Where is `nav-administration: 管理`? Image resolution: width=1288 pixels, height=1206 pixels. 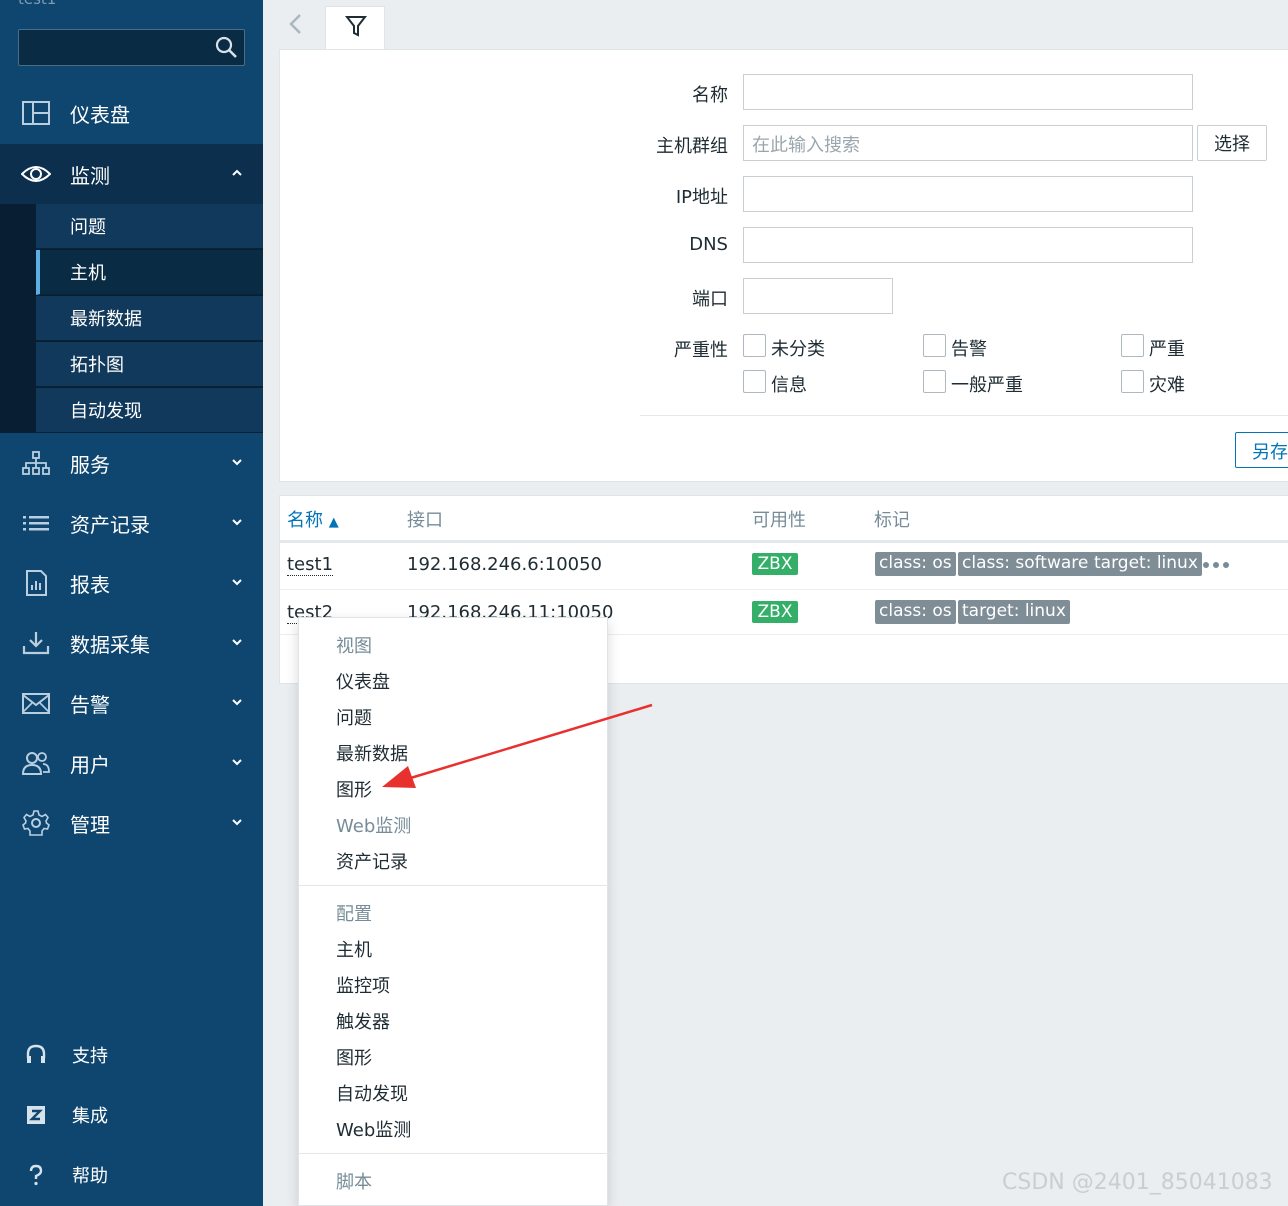 nav-administration: 管理 is located at coordinates (131, 823).